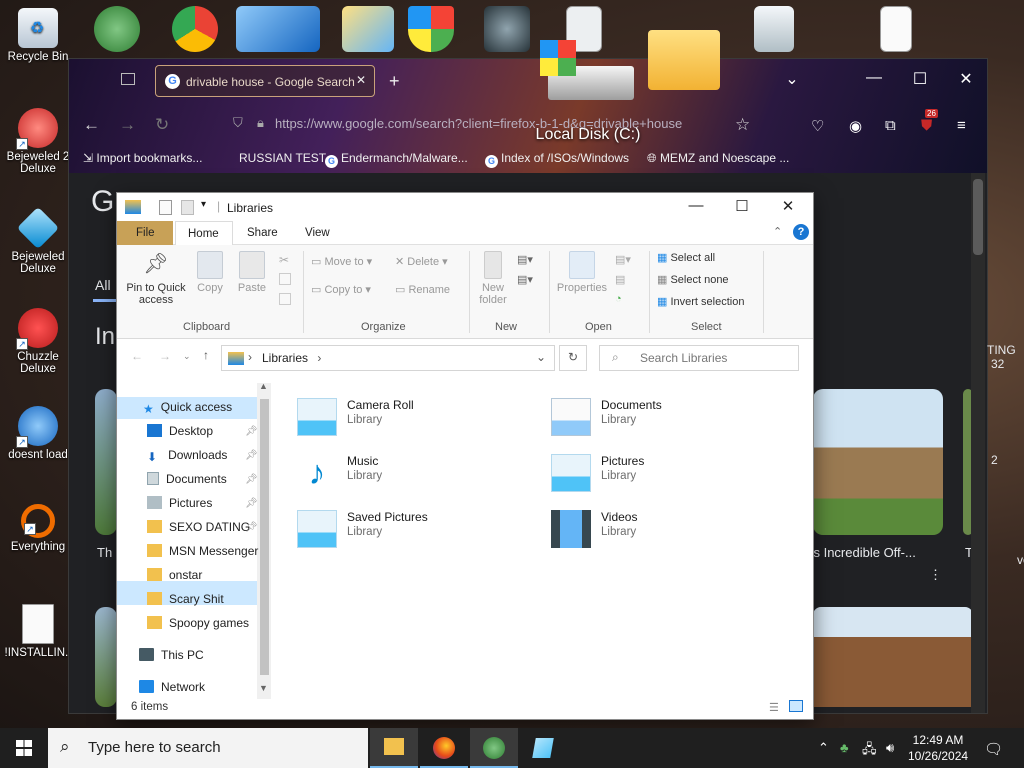 The height and width of the screenshot is (768, 1024). What do you see at coordinates (282, 158) in the screenshot?
I see `bookmark-russian-test: RUSSIAN TEST` at bounding box center [282, 158].